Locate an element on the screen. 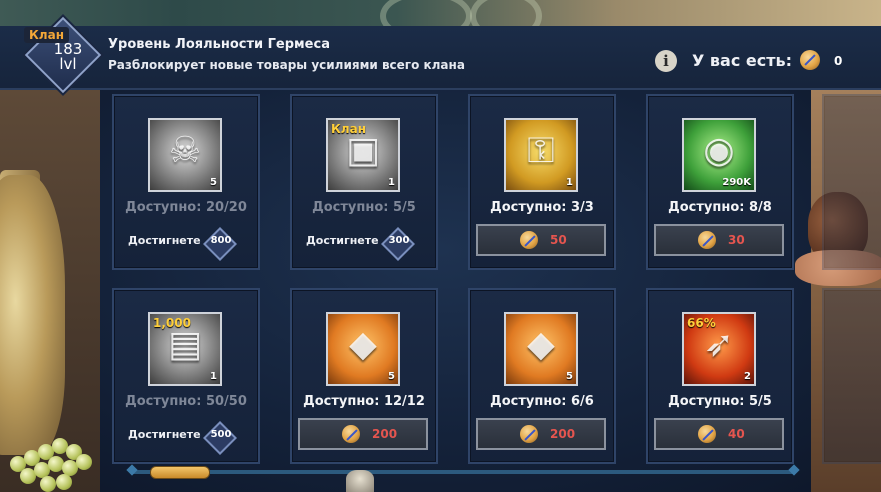 Image resolution: width=881 pixels, height=492 pixels. shop-card: ◆ 5 Доступно: 12/12 200 is located at coordinates (364, 376).